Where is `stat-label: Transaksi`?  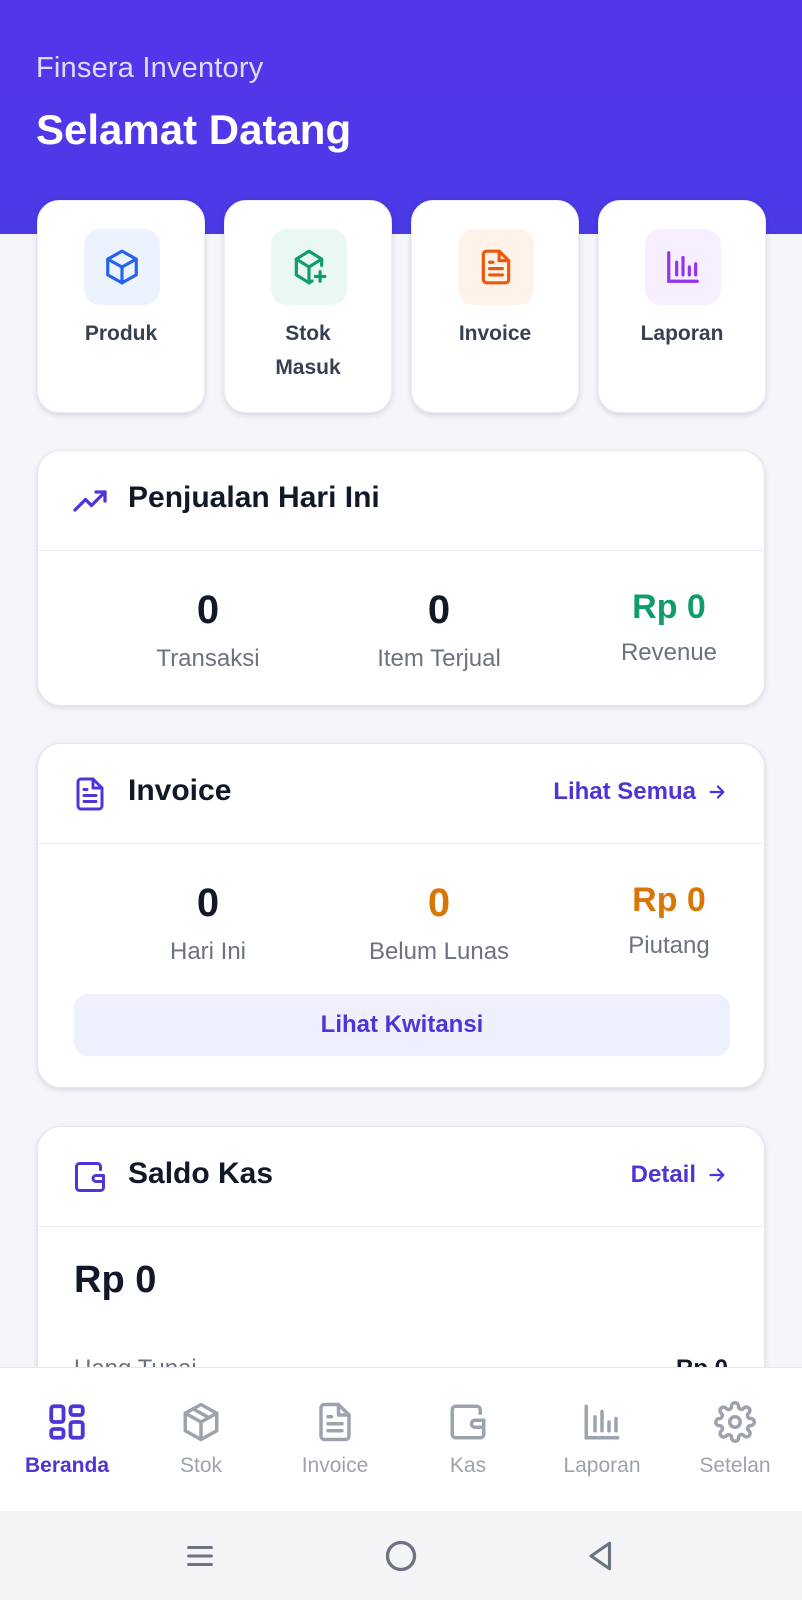
stat-label: Transaksi is located at coordinates (208, 658).